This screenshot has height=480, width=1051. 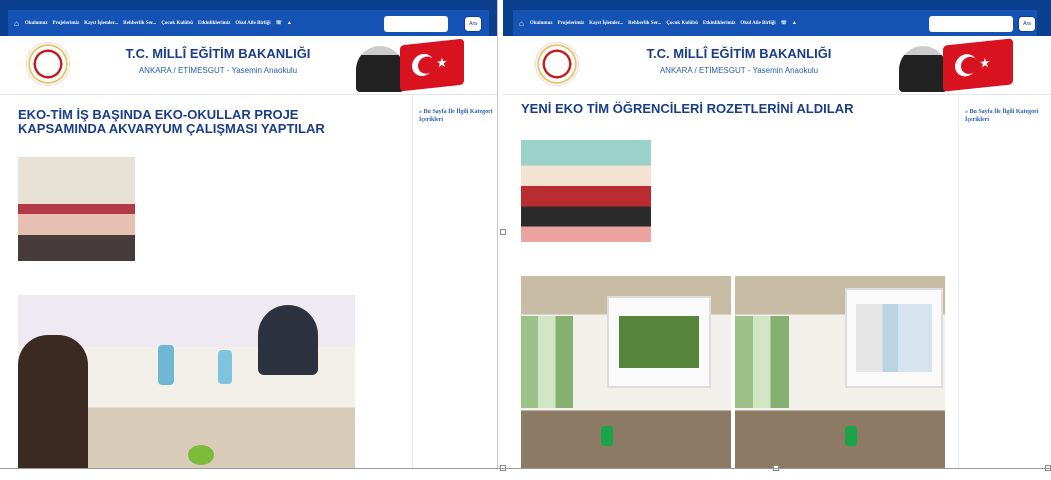 What do you see at coordinates (201, 455) in the screenshot?
I see `green-lid` at bounding box center [201, 455].